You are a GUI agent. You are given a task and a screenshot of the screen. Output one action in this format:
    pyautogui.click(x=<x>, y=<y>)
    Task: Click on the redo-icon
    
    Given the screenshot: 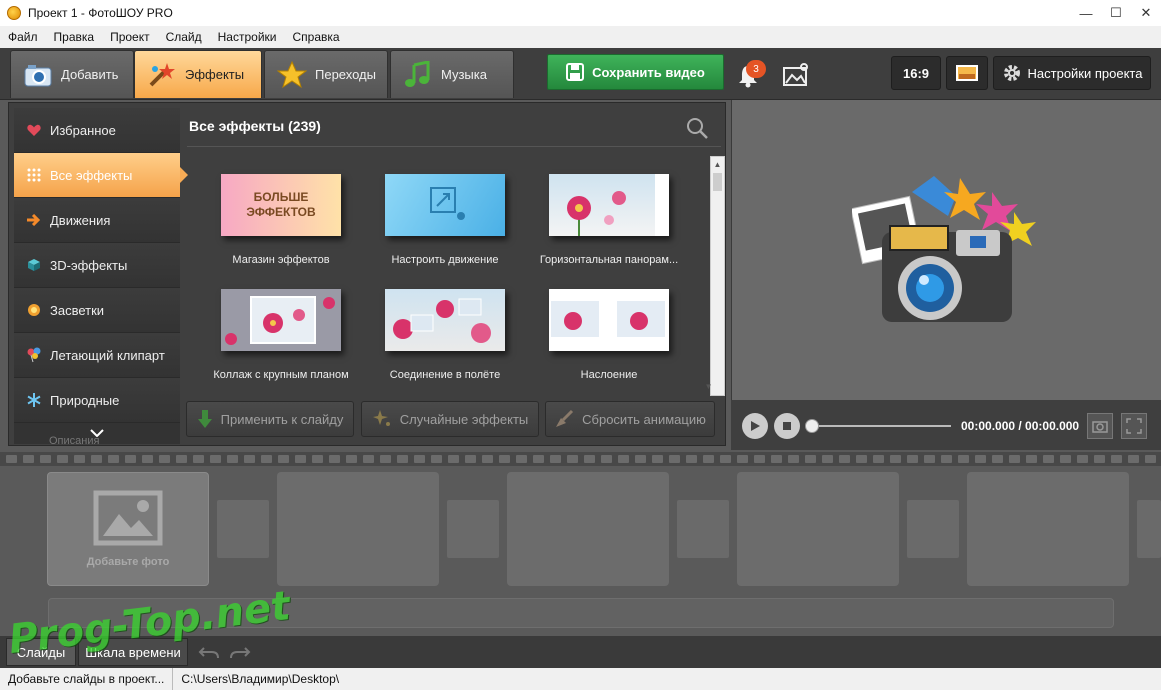 What is the action you would take?
    pyautogui.click(x=240, y=652)
    